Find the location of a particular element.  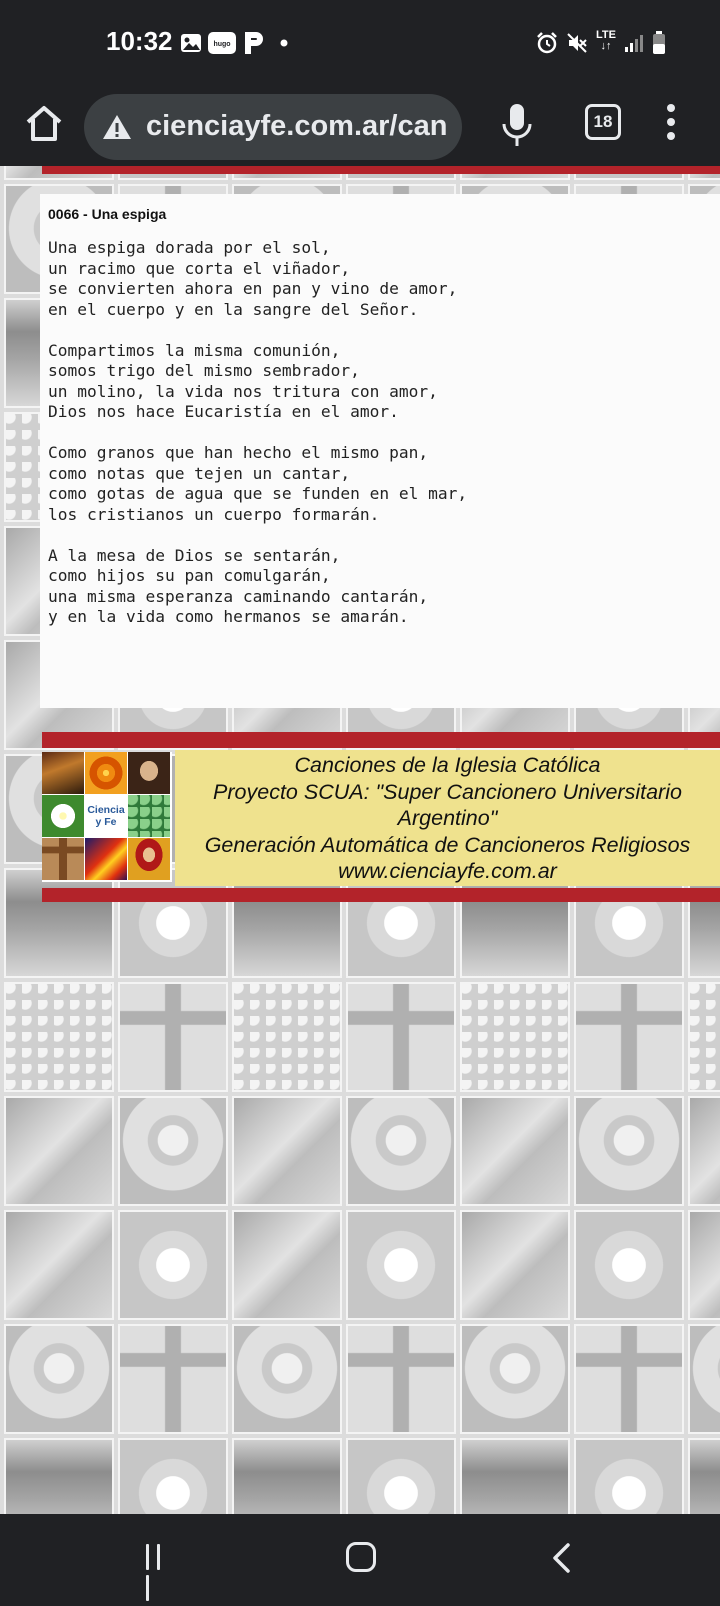

url-text: cienciayfe.com.ar/can is located at coordinates (296, 126).